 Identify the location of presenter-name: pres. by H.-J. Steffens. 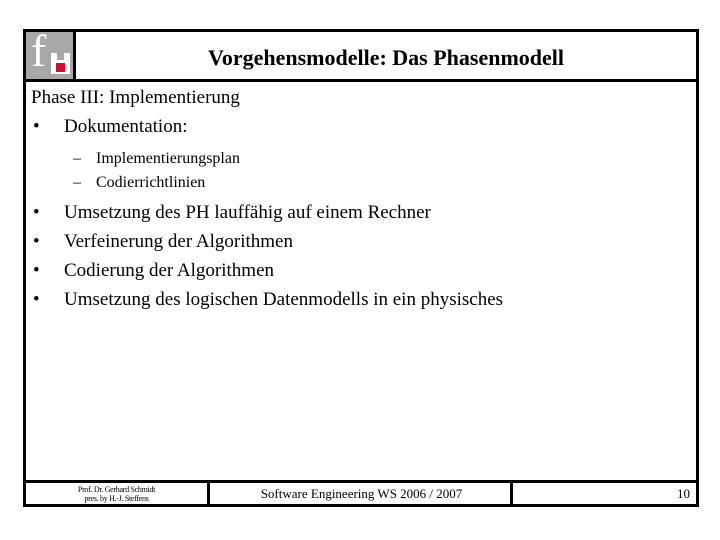
(116, 498).